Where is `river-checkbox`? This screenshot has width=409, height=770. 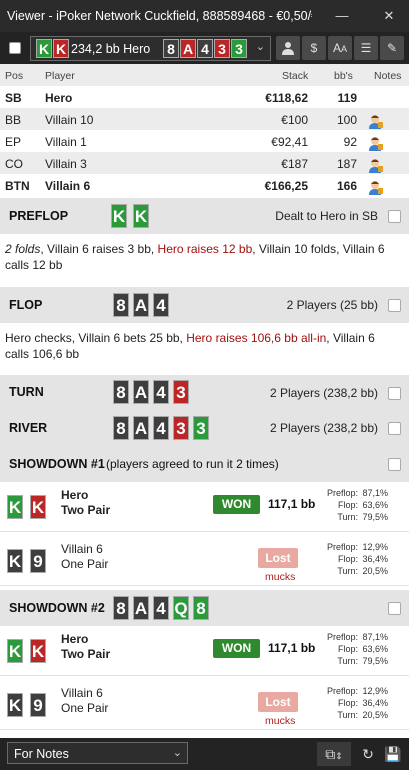
river-checkbox is located at coordinates (394, 428).